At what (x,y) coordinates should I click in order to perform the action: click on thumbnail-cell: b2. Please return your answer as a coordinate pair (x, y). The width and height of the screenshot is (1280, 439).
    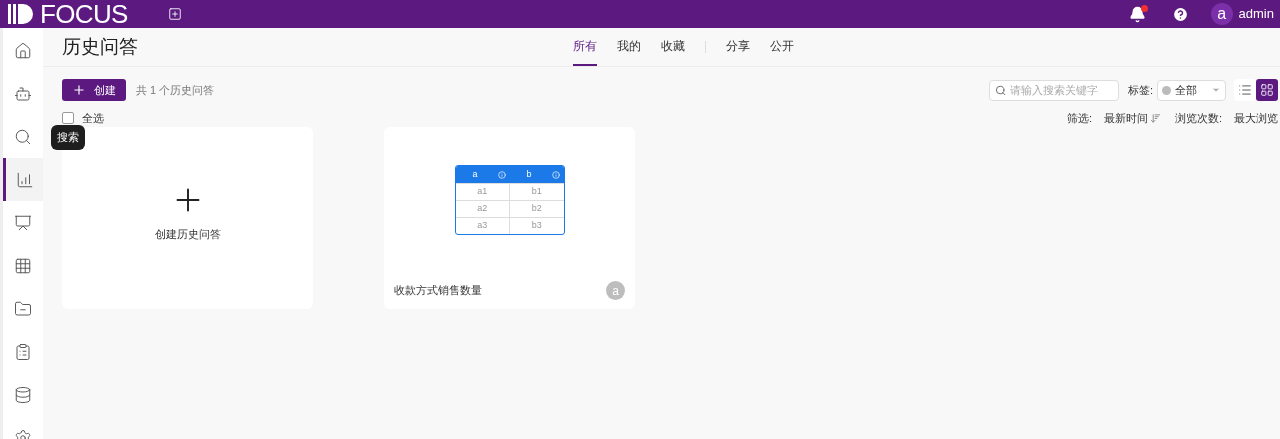
    Looking at the image, I should click on (536, 209).